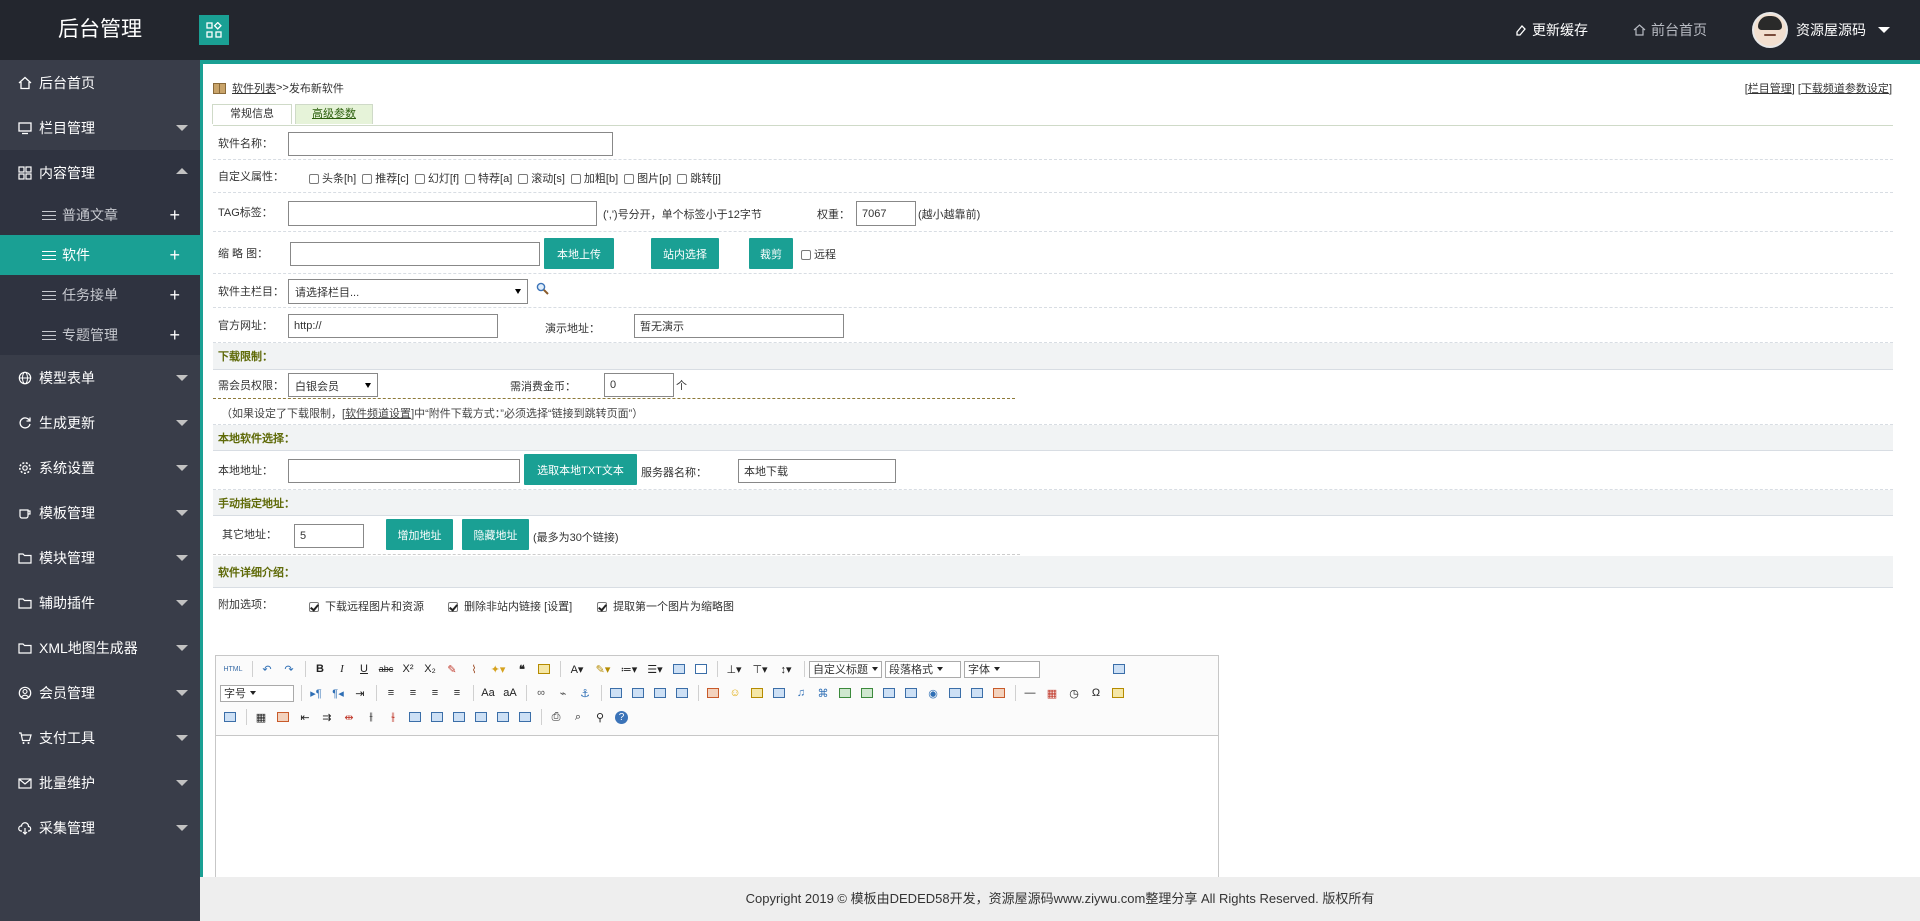 This screenshot has width=1920, height=921. I want to click on blockquote-icon: ❝, so click(522, 669).